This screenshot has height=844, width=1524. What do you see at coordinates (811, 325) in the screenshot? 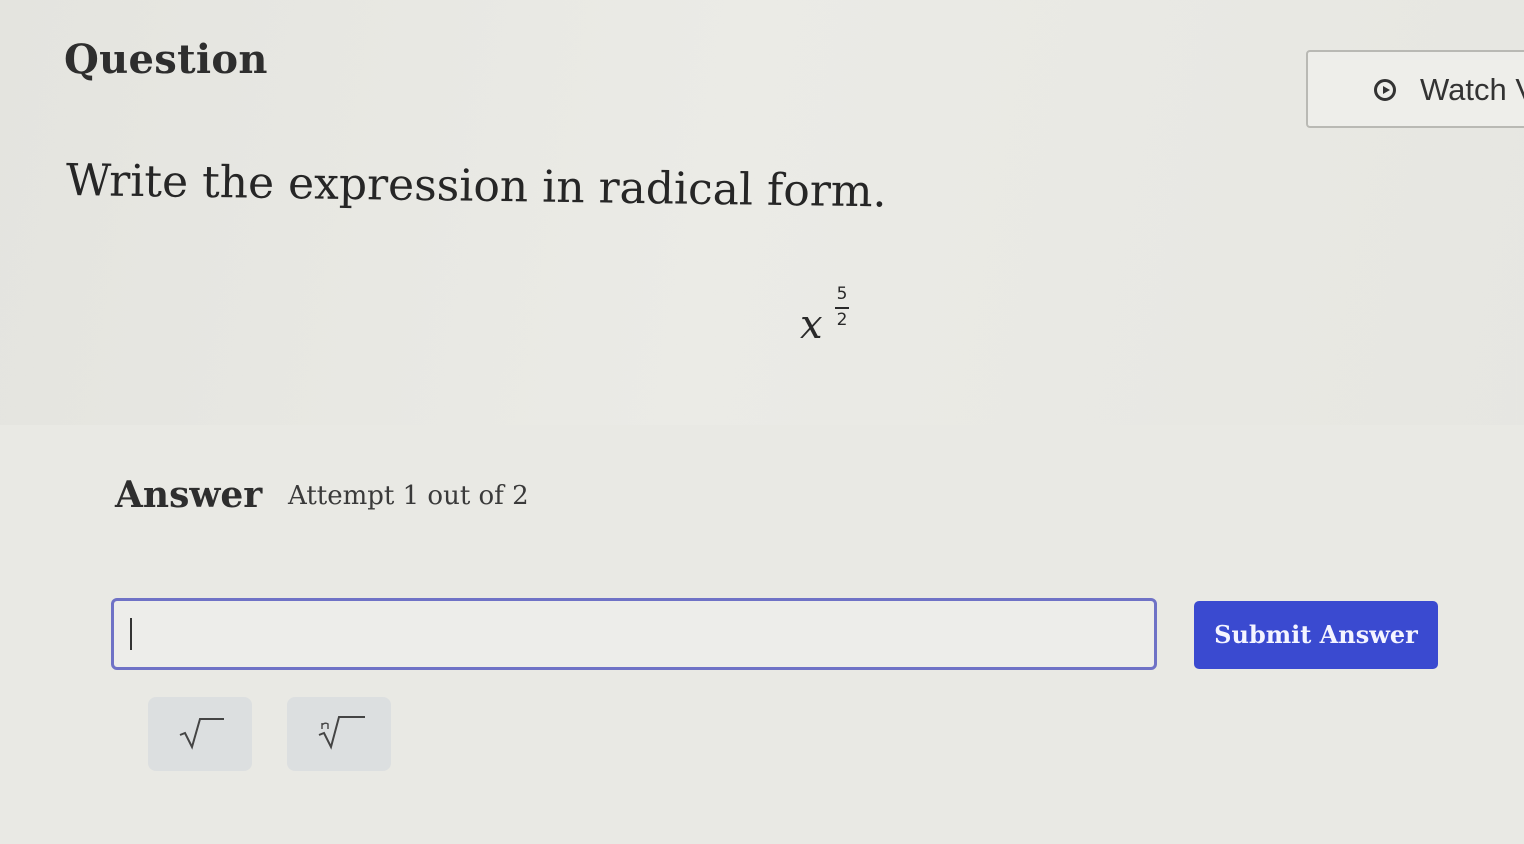
I see `expression-base: x` at bounding box center [811, 325].